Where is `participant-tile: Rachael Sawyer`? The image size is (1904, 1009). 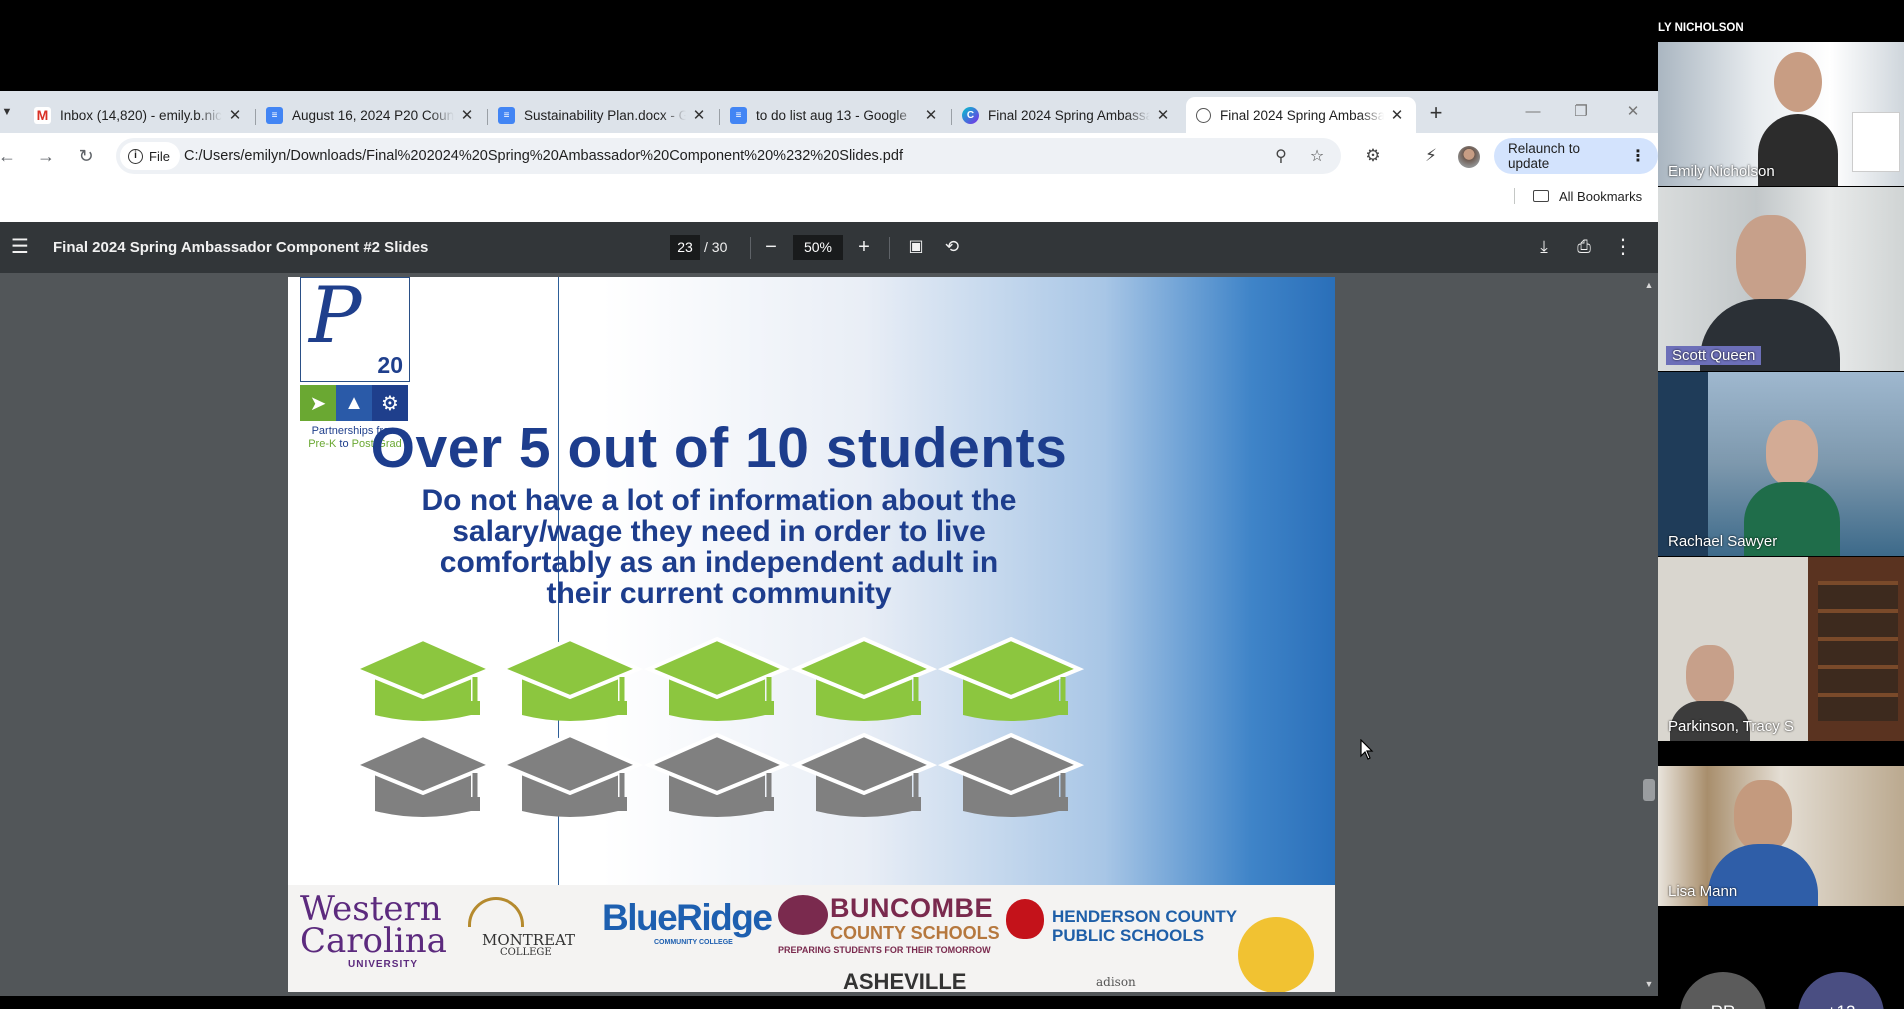
participant-tile: Rachael Sawyer is located at coordinates (1781, 464).